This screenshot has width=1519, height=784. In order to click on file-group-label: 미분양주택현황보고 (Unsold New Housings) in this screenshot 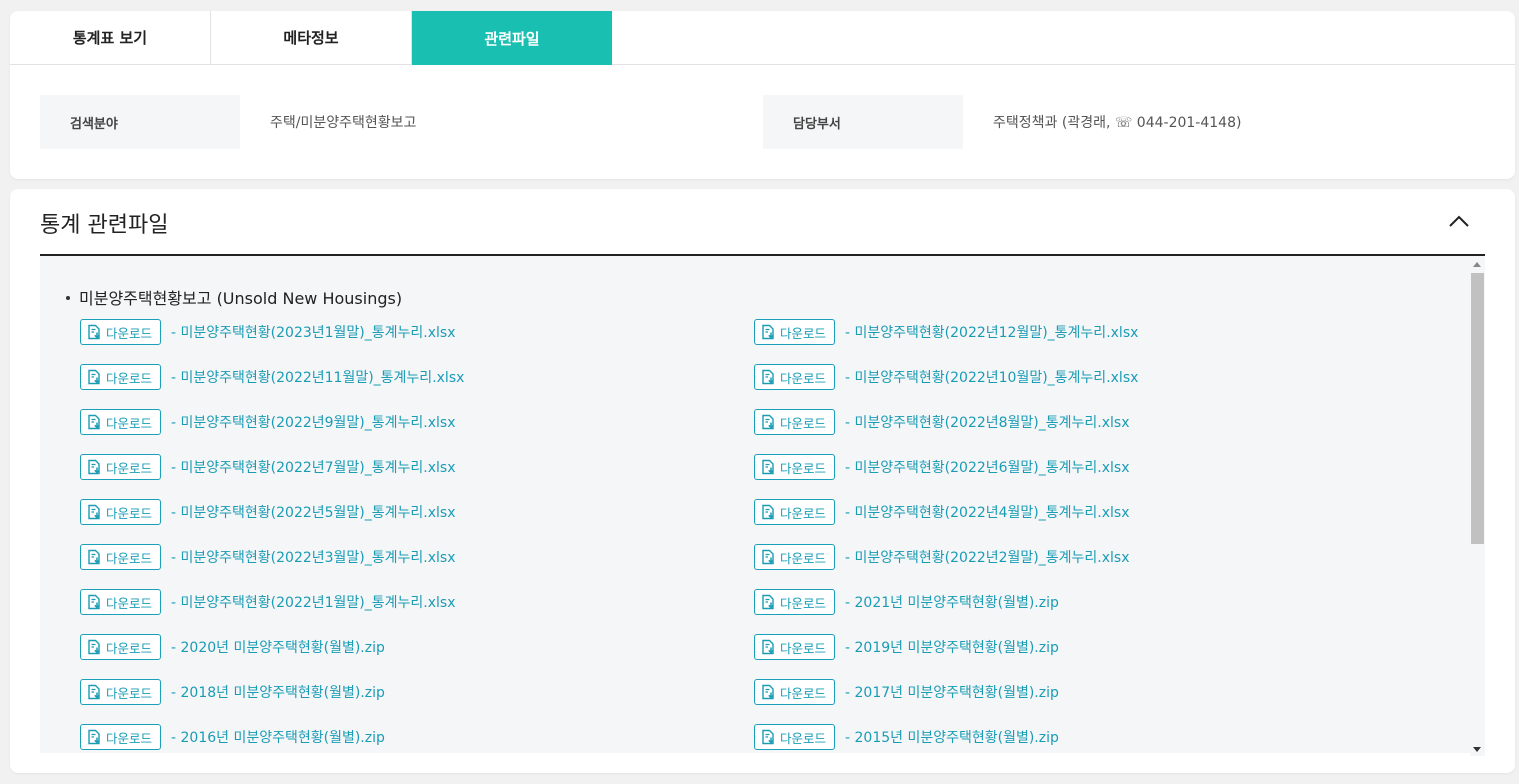, I will do `click(241, 298)`.